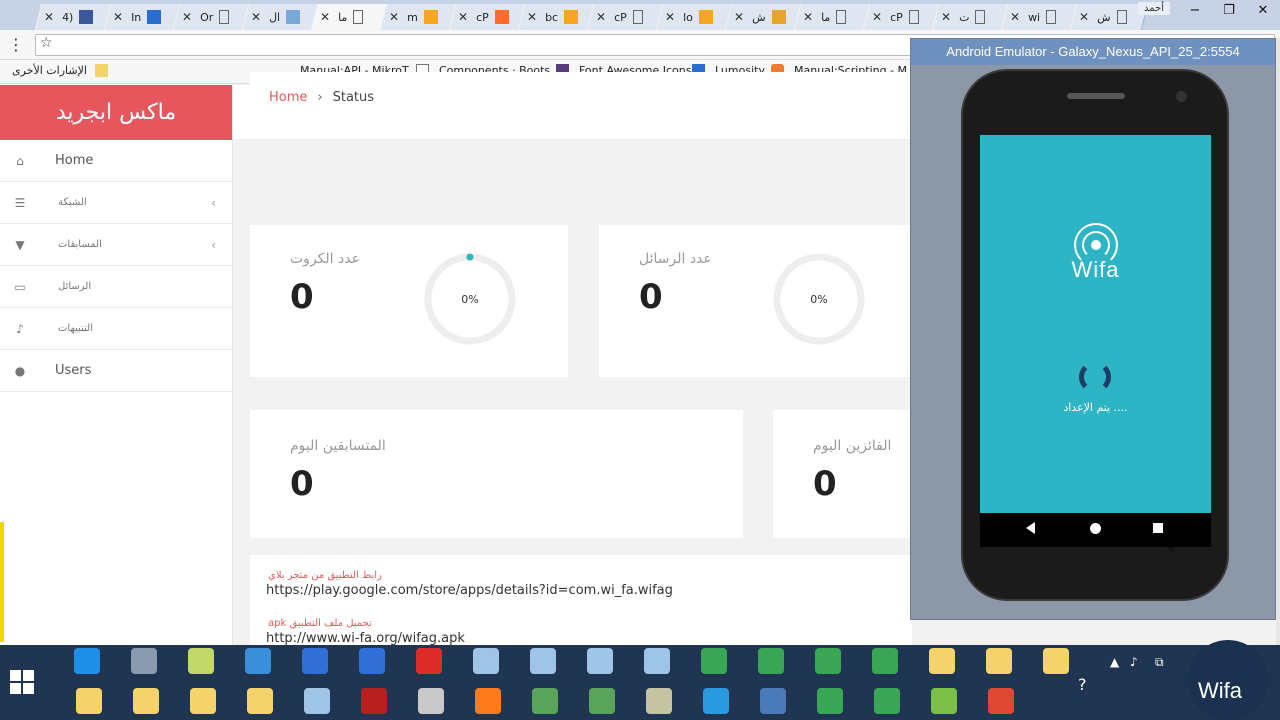 The image size is (1280, 720). What do you see at coordinates (470, 257) in the screenshot?
I see `donut-indicator` at bounding box center [470, 257].